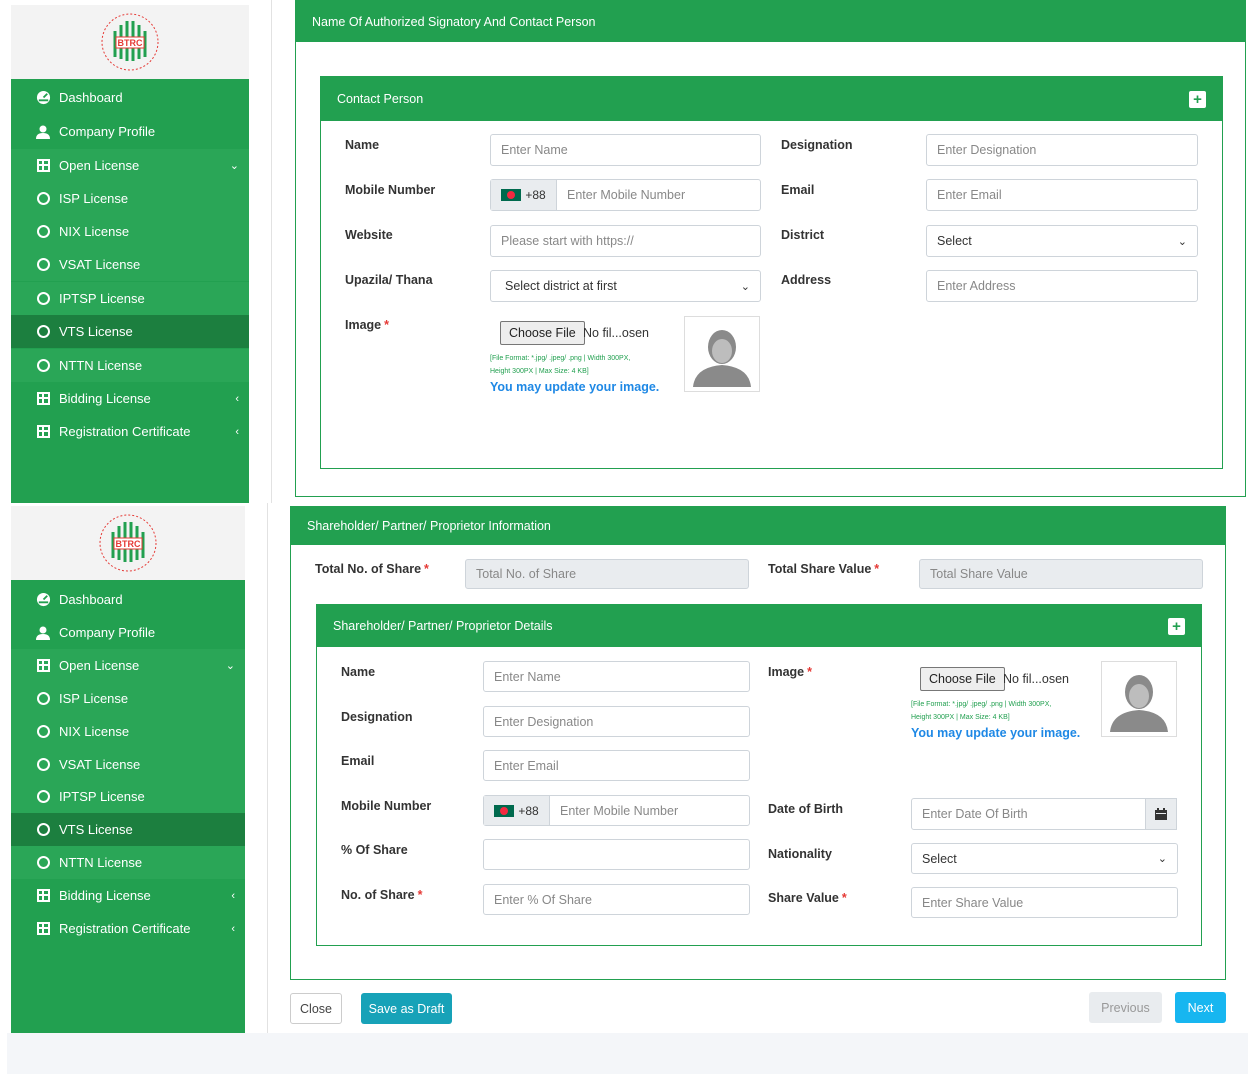  I want to click on card-header: Contact Person +, so click(771, 99).